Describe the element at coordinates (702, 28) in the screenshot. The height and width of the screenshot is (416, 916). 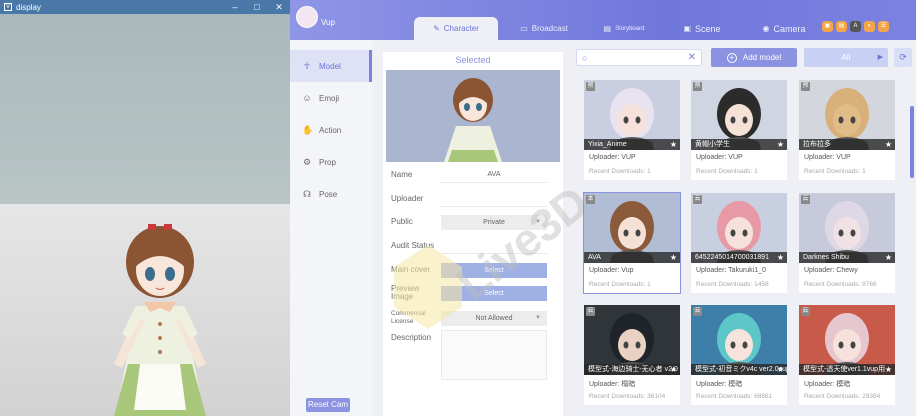
I see `tab-scene: ▣ Scene` at that location.